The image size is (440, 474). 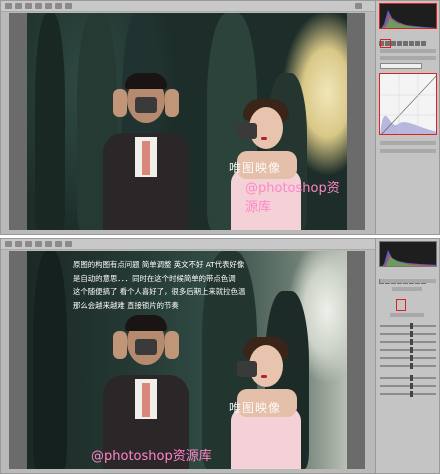 I want to click on groom, so click(x=146, y=150).